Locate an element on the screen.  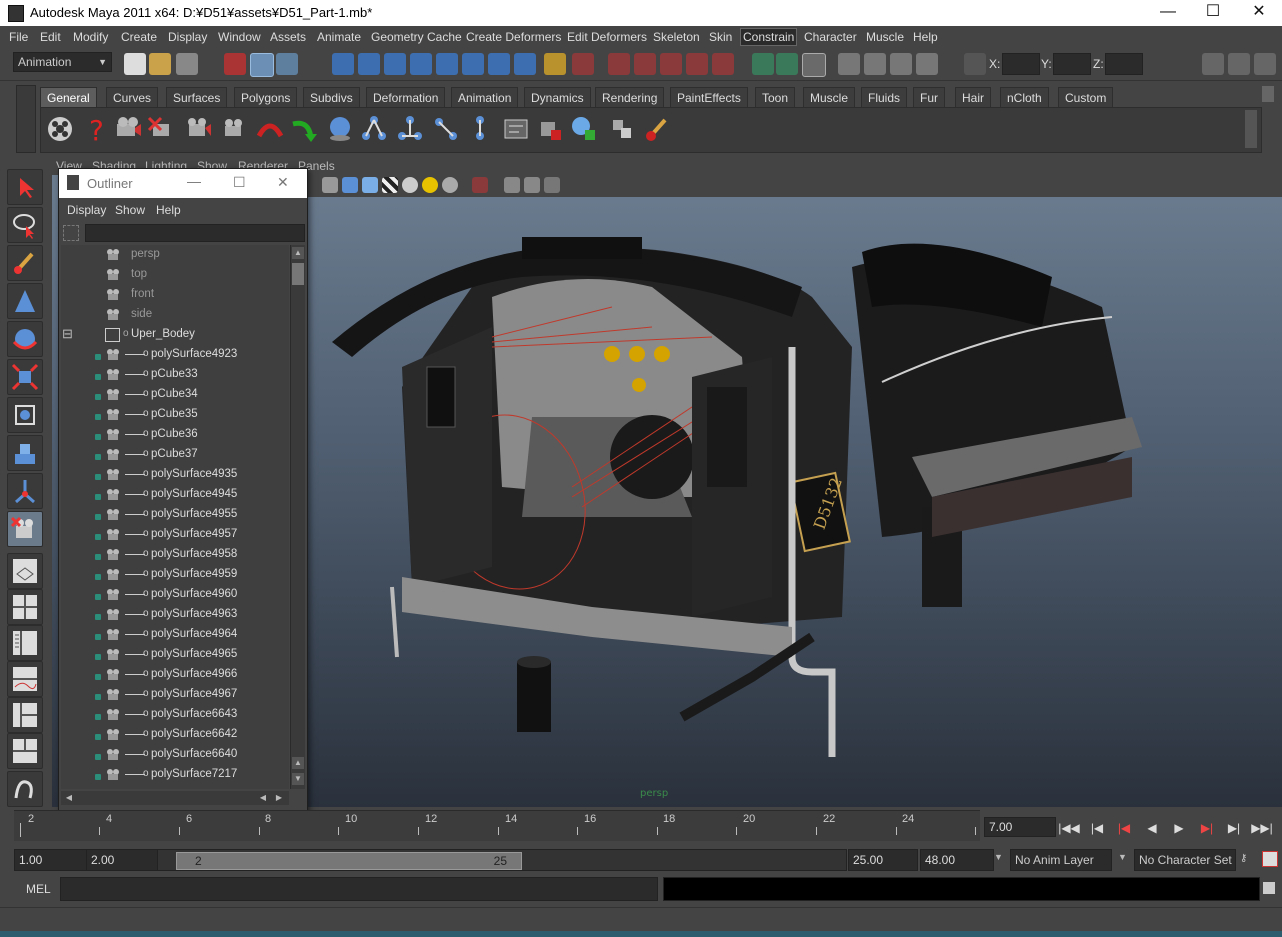
tab-fluids: Fluids is located at coordinates (884, 97).